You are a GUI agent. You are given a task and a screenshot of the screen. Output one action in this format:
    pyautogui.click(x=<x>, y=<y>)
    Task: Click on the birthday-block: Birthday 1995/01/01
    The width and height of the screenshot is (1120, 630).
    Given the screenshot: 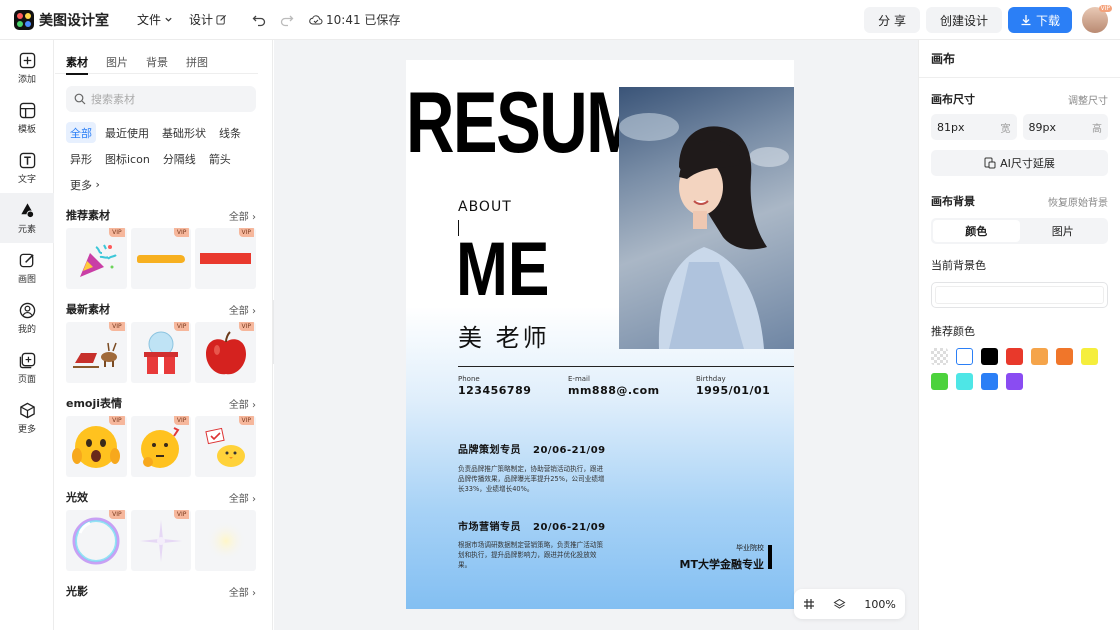 What is the action you would take?
    pyautogui.click(x=733, y=386)
    